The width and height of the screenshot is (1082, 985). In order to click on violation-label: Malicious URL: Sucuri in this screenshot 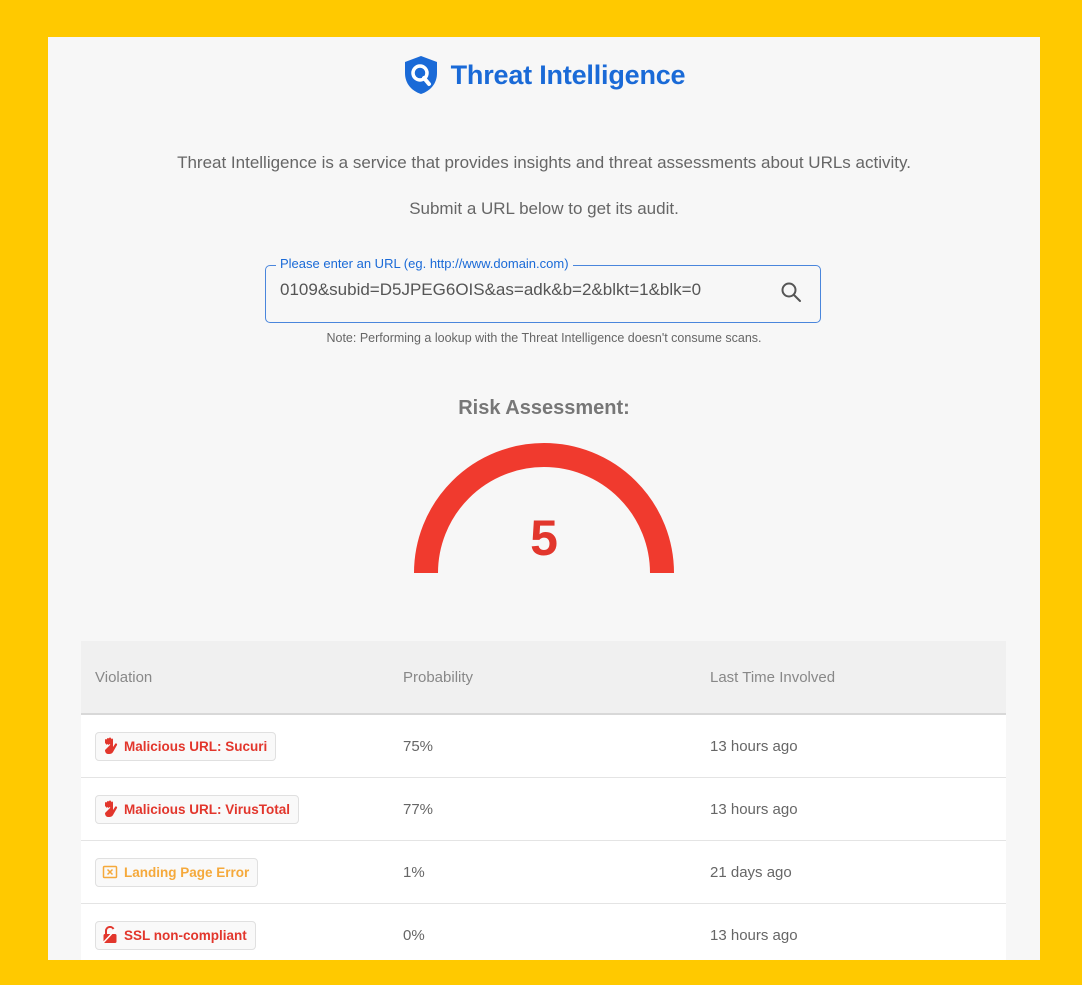, I will do `click(196, 746)`.